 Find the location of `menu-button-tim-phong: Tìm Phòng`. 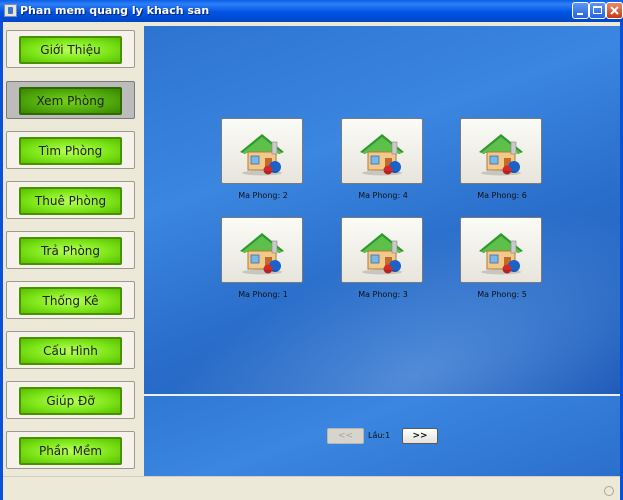

menu-button-tim-phong: Tìm Phòng is located at coordinates (70, 151).